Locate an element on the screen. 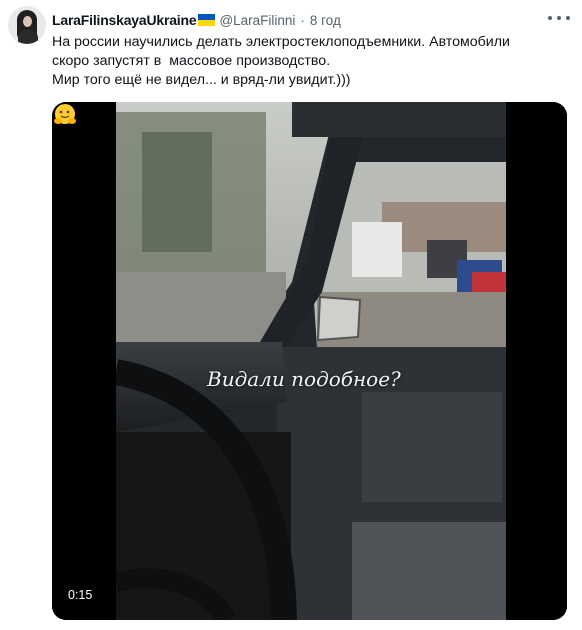  video-caption: Видали подобное? is located at coordinates (304, 379).